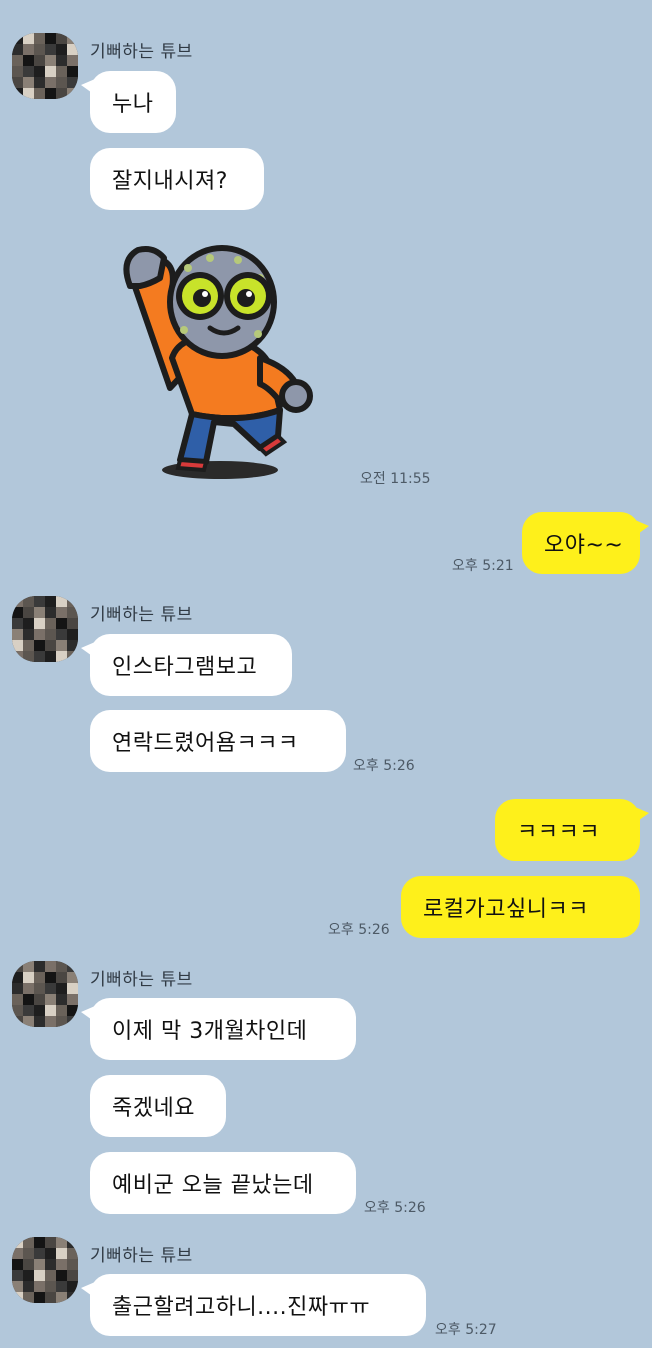 This screenshot has width=652, height=1348. I want to click on message-bubble: 오야~~, so click(585, 543).